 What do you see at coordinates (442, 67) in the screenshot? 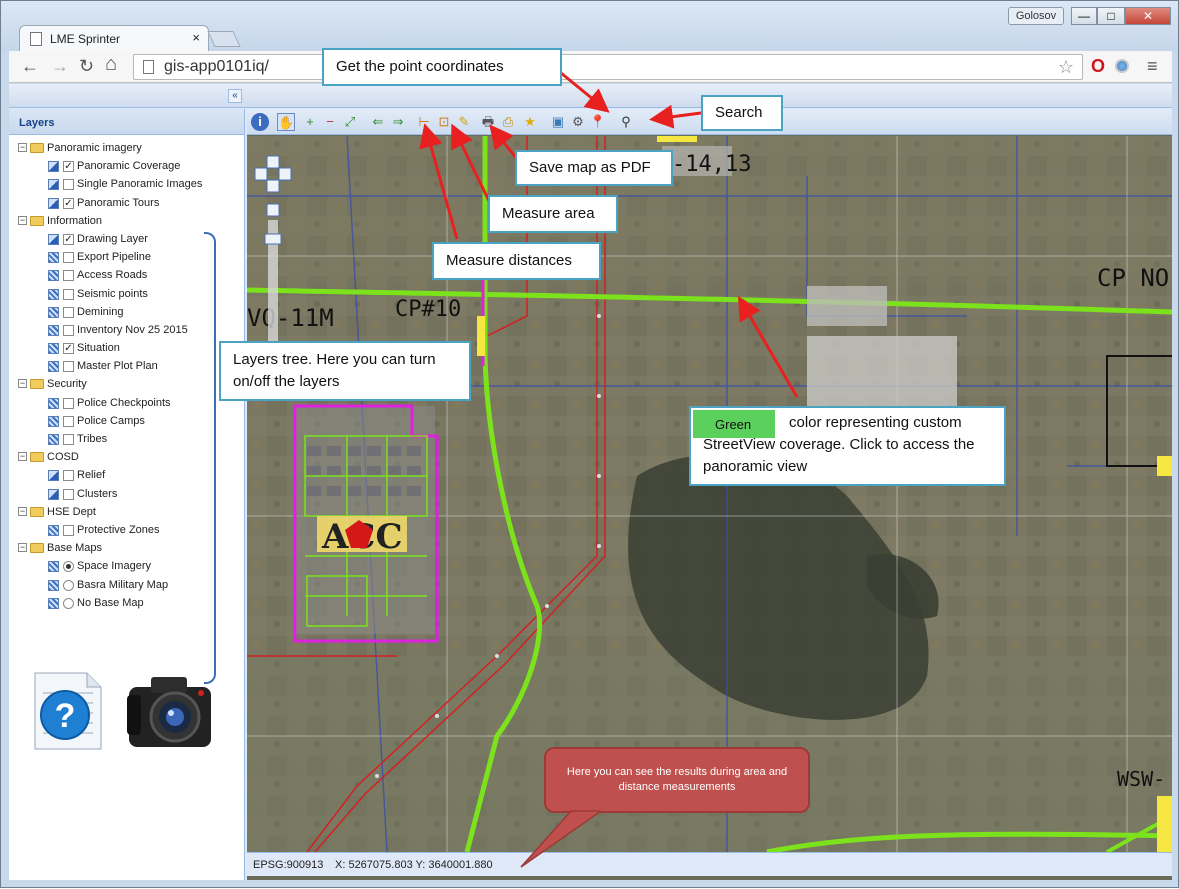
I see `coordinates-callout: Get the point coordinates` at bounding box center [442, 67].